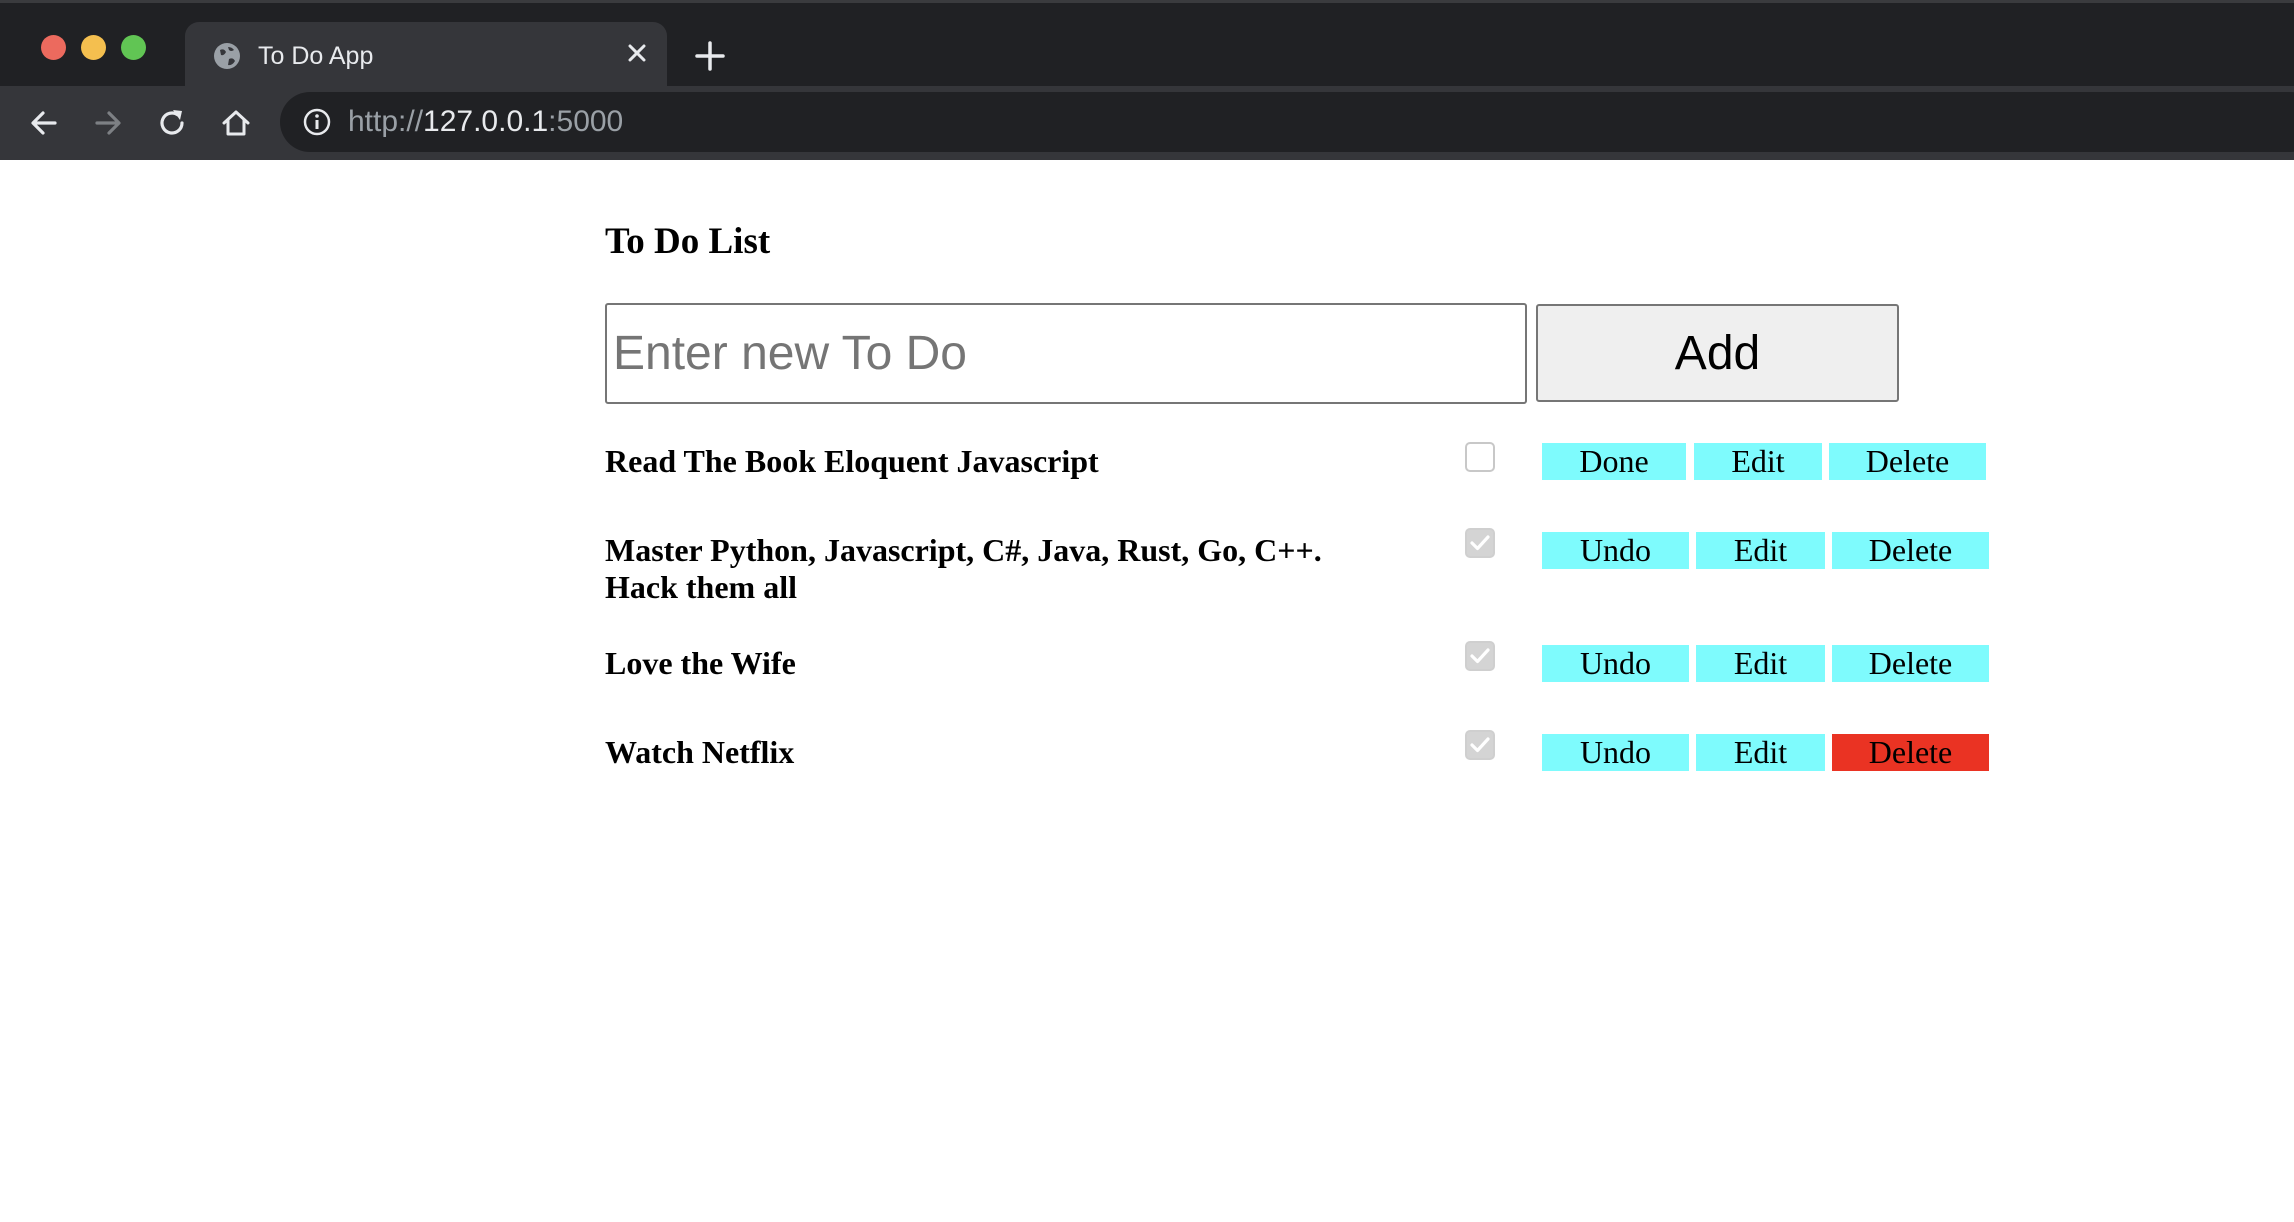  Describe the element at coordinates (852, 461) in the screenshot. I see `todo-text: Read The Book Eloquent Javascript` at that location.